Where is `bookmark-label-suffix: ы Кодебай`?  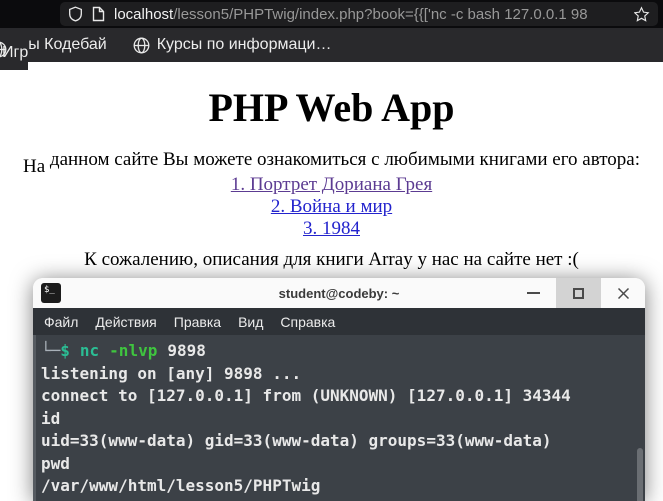 bookmark-label-suffix: ы Кодебай is located at coordinates (67, 44).